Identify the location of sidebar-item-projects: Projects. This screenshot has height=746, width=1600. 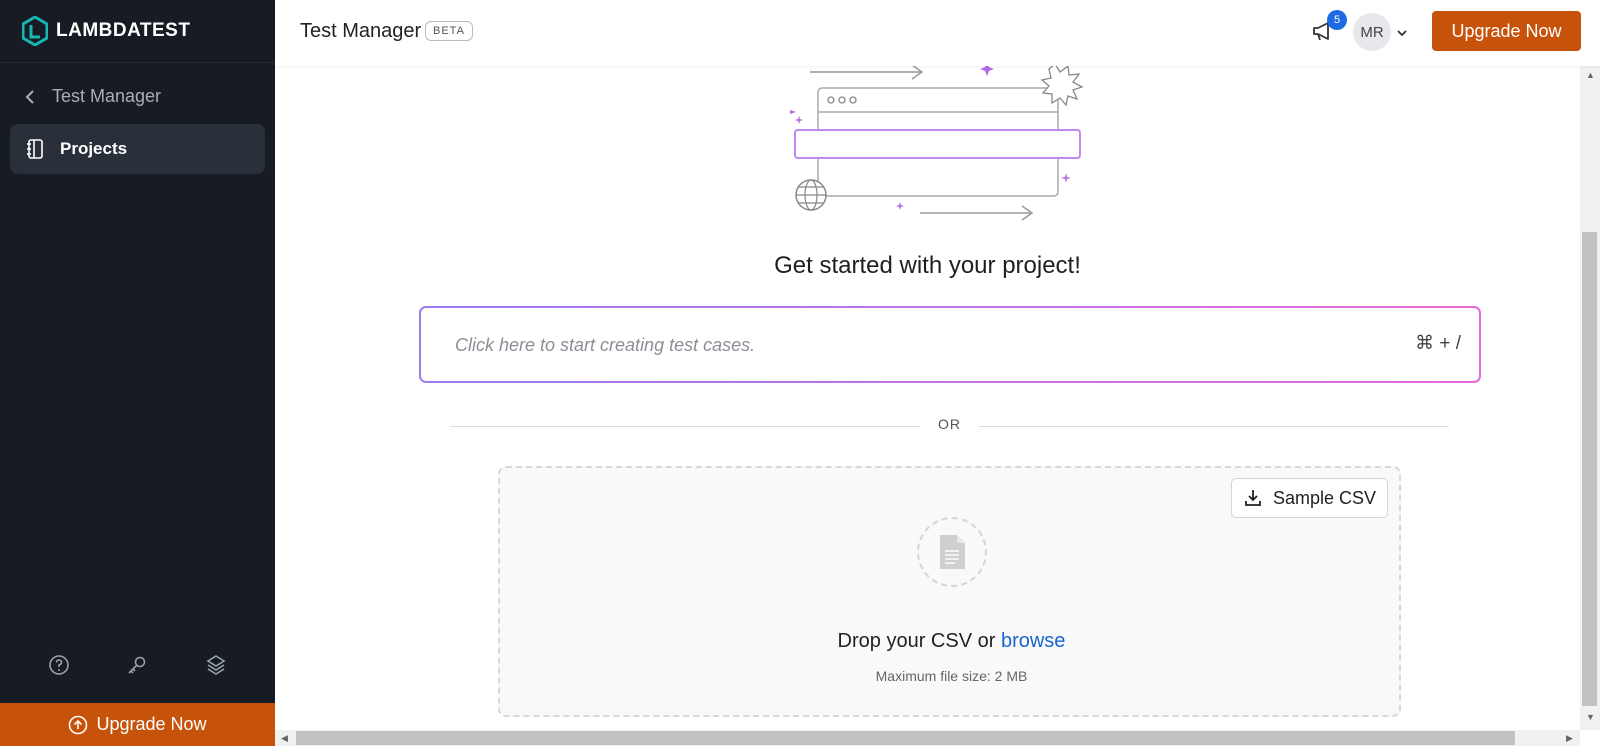
(137, 149).